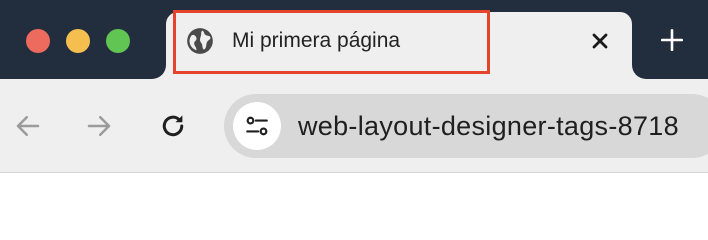  Describe the element at coordinates (99, 126) in the screenshot. I see `arrow-right-icon` at that location.